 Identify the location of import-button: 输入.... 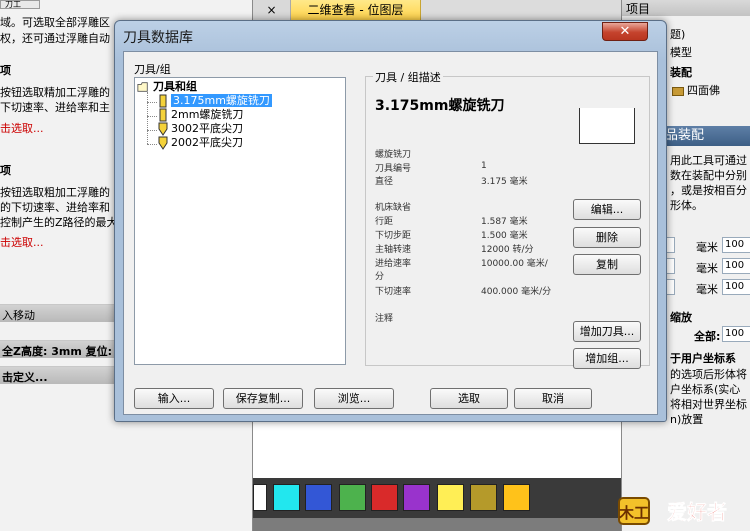
(174, 398).